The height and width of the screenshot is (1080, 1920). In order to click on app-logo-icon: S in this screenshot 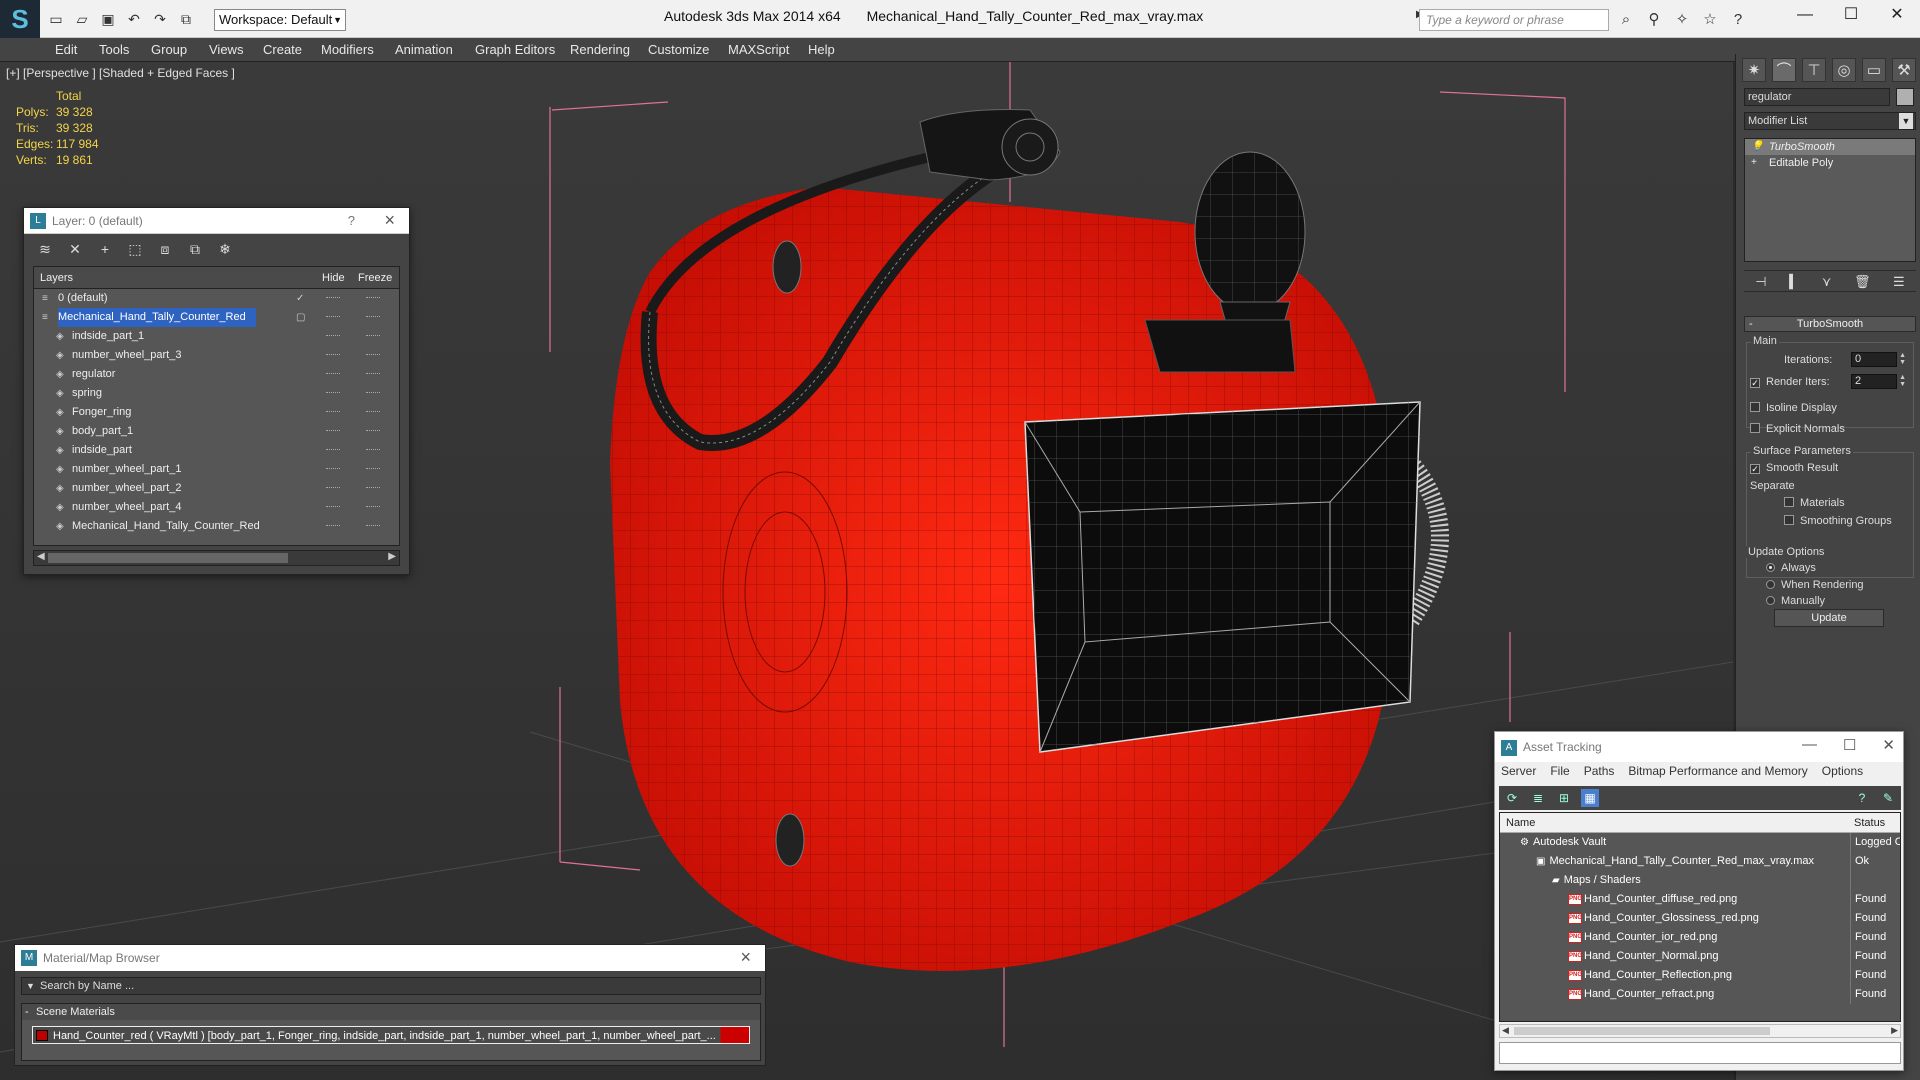, I will do `click(20, 19)`.